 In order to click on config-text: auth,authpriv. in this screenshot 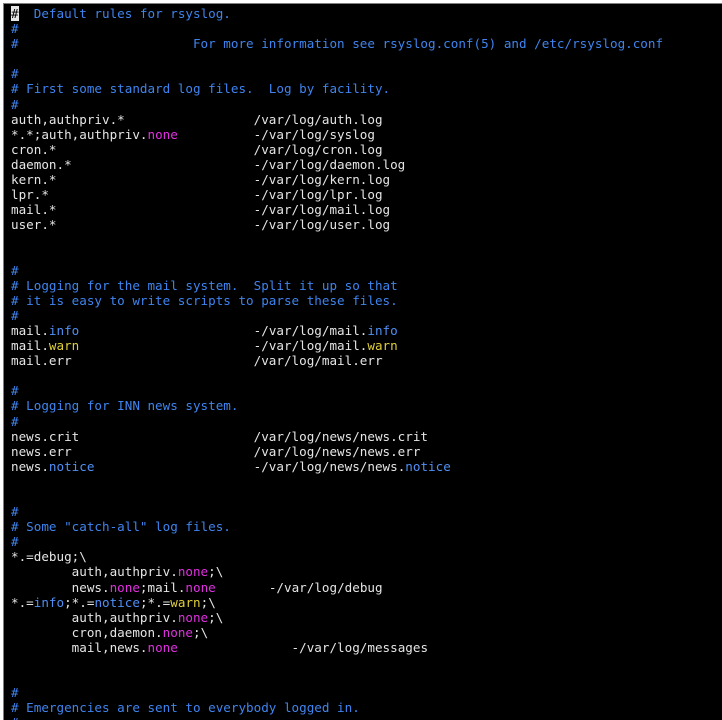, I will do `click(94, 572)`.